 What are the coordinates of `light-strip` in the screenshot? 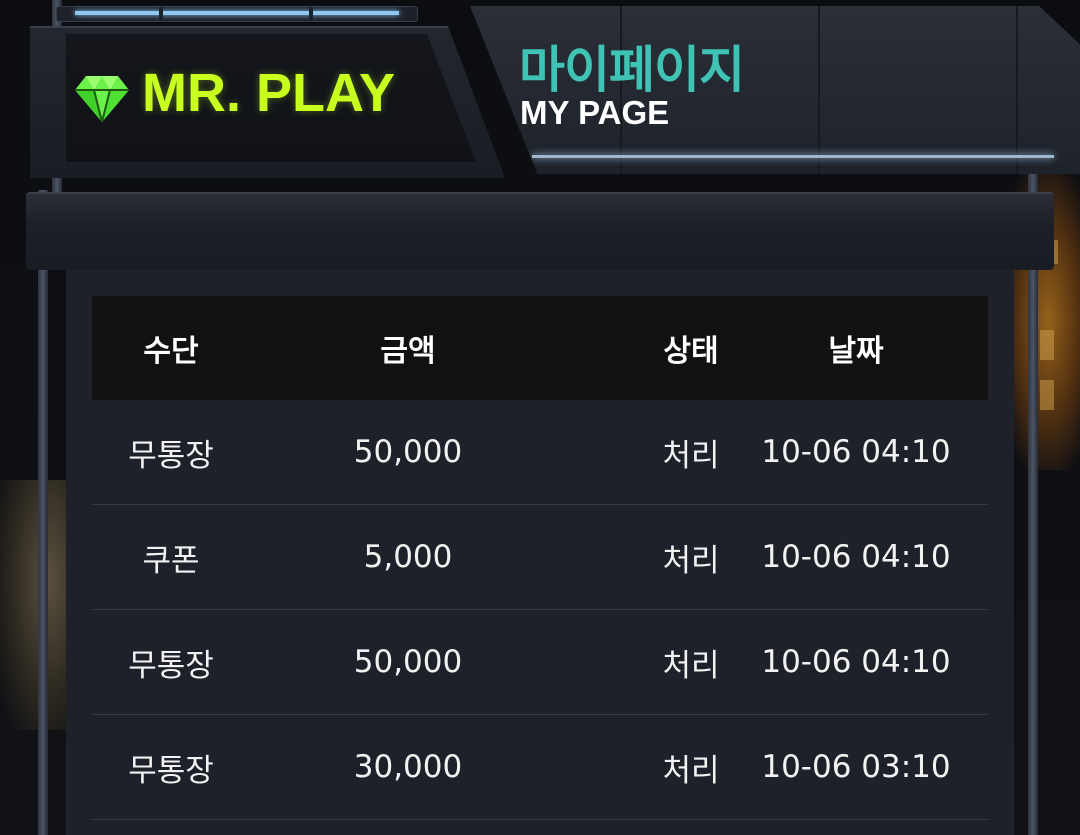 It's located at (237, 13).